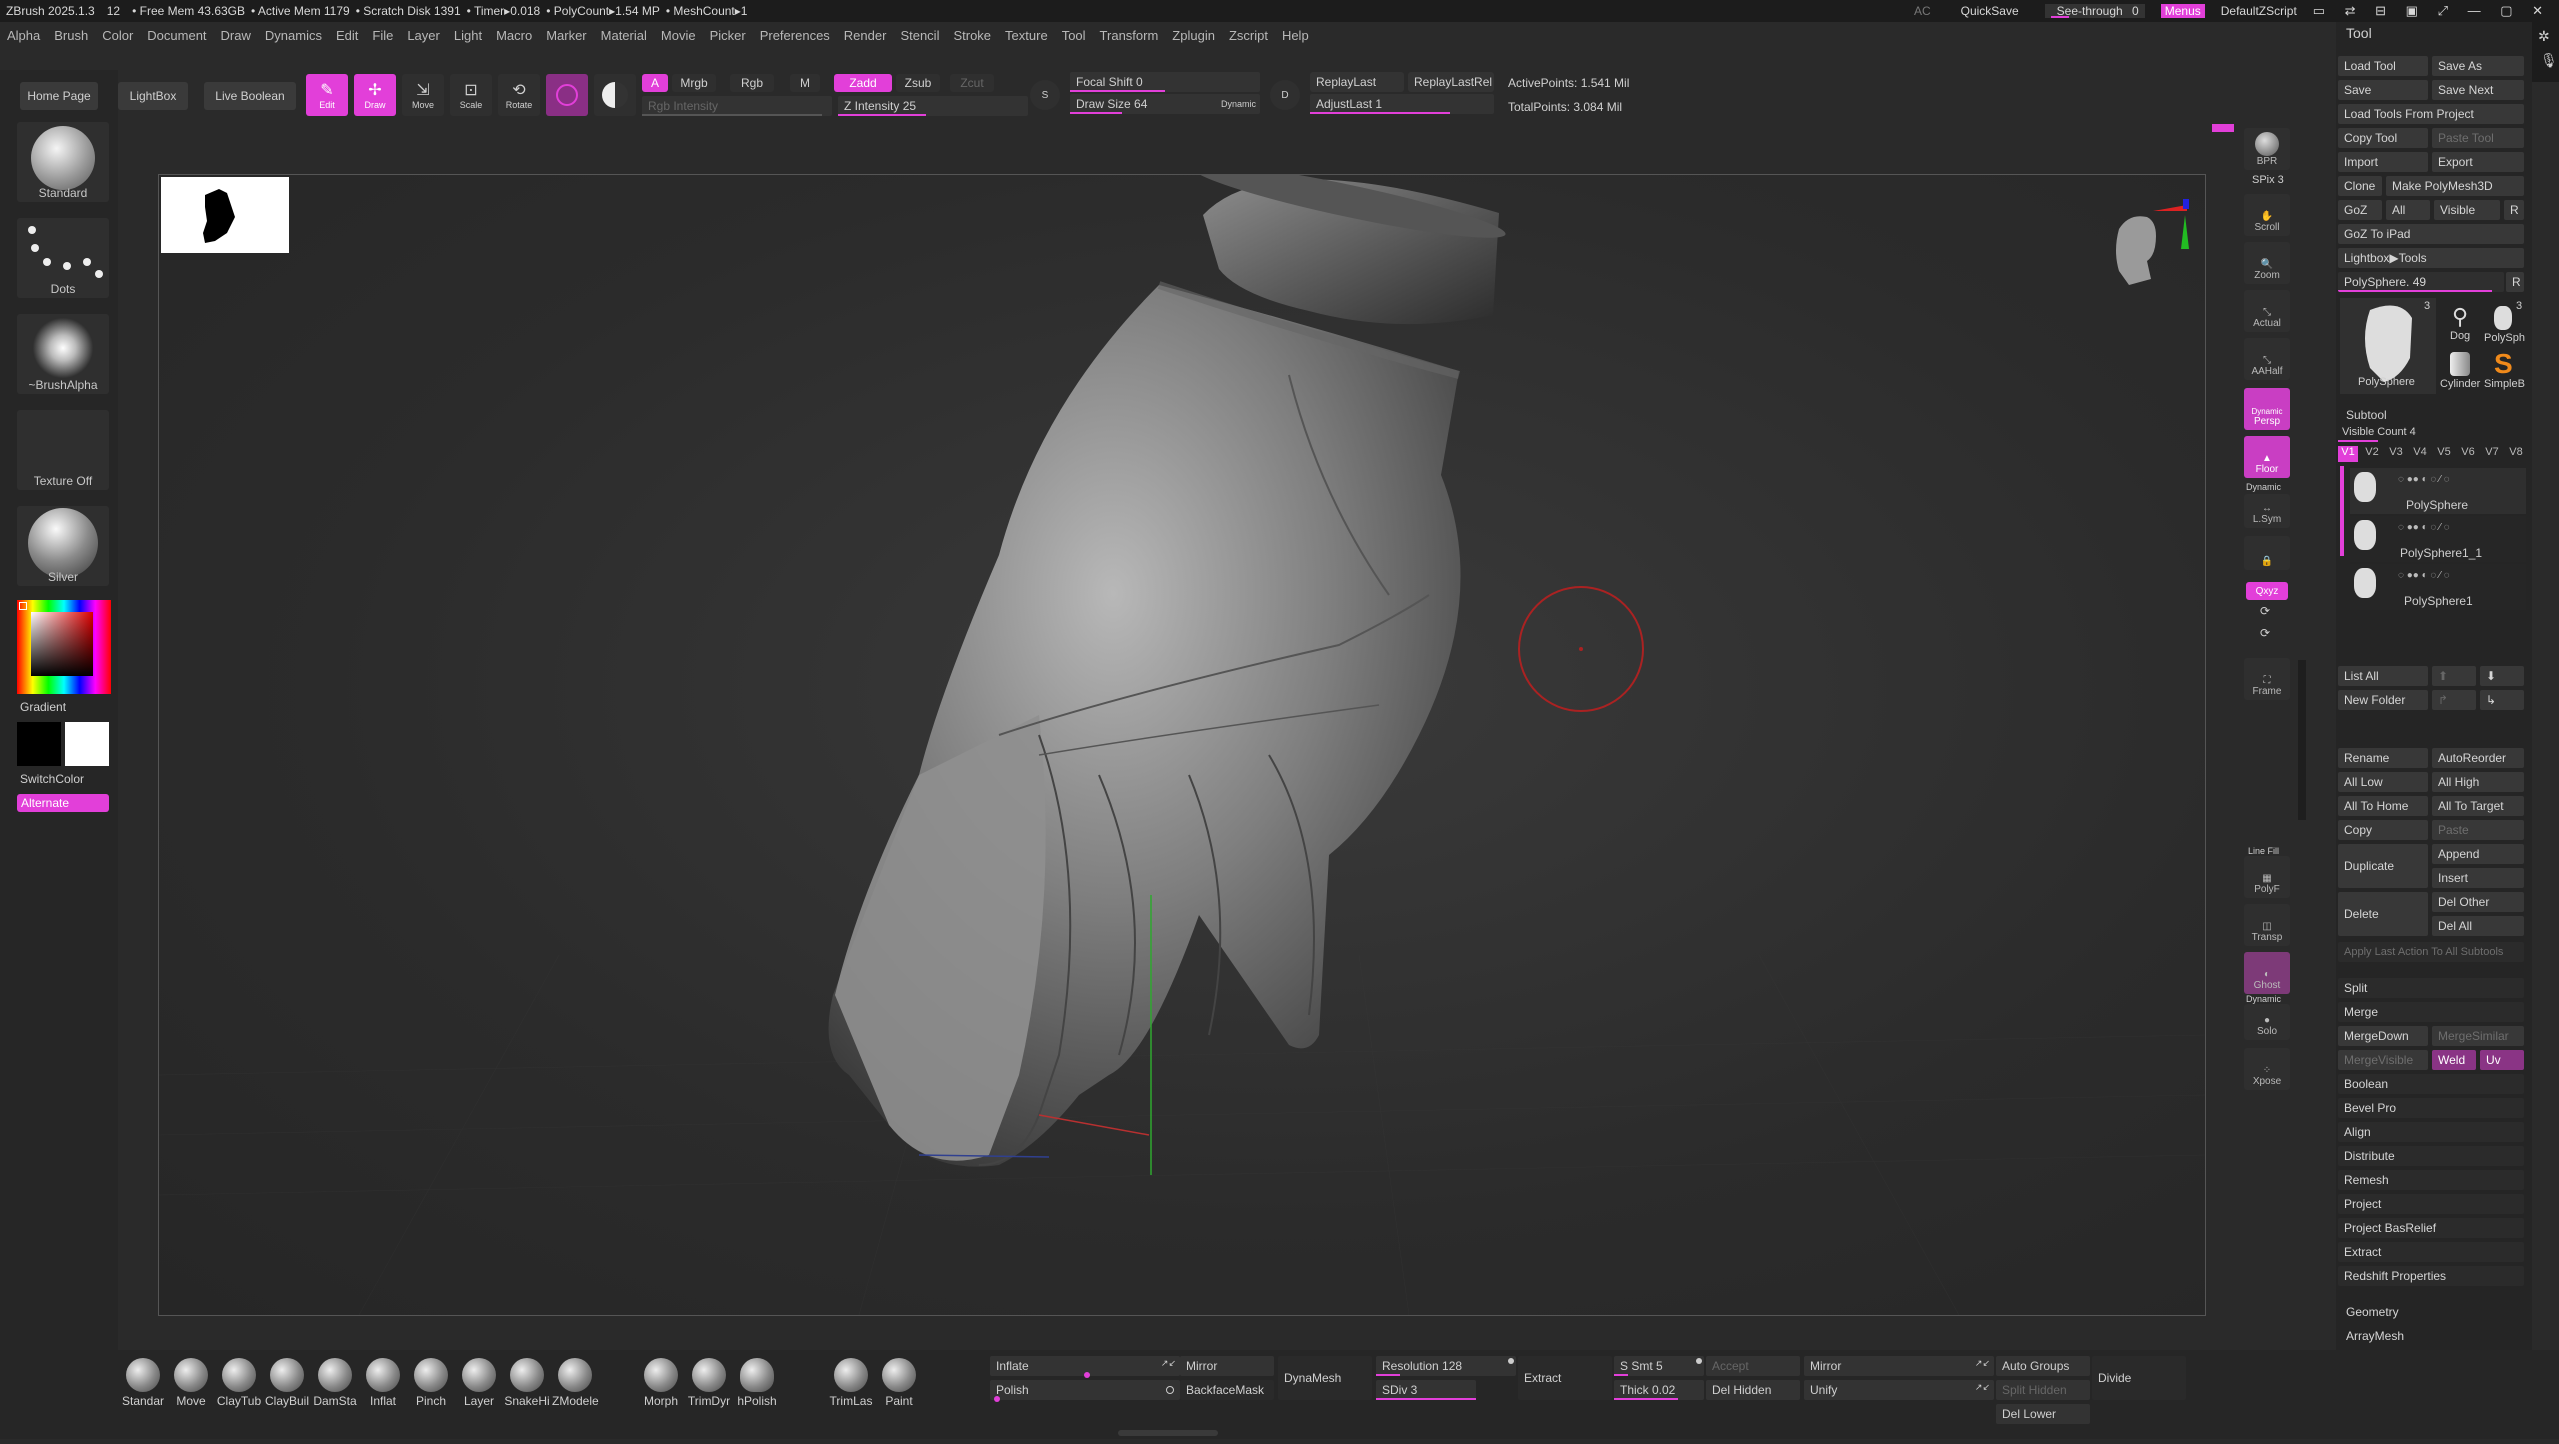 This screenshot has height=1444, width=2559. Describe the element at coordinates (2431, 1108) in the screenshot. I see `bevel-pro-section: Bevel Pro` at that location.